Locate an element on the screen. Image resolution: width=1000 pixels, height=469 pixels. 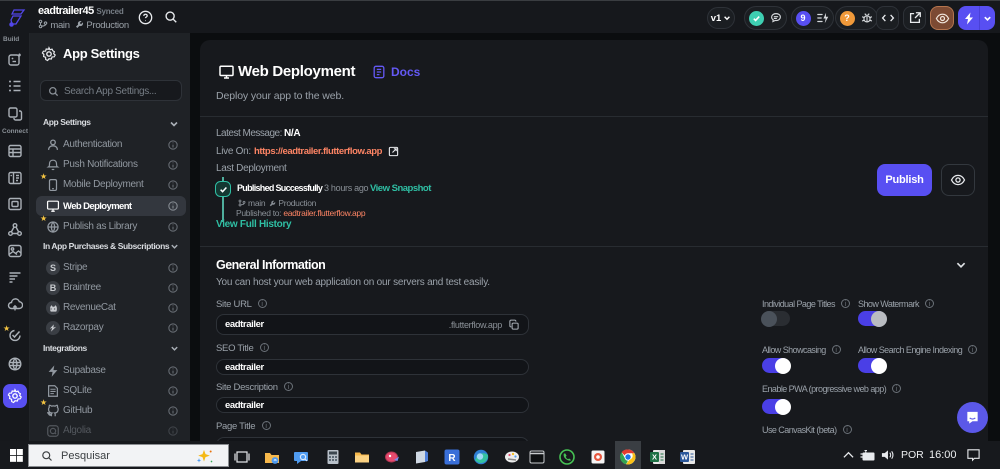
svg-text: X is located at coordinates (654, 457).